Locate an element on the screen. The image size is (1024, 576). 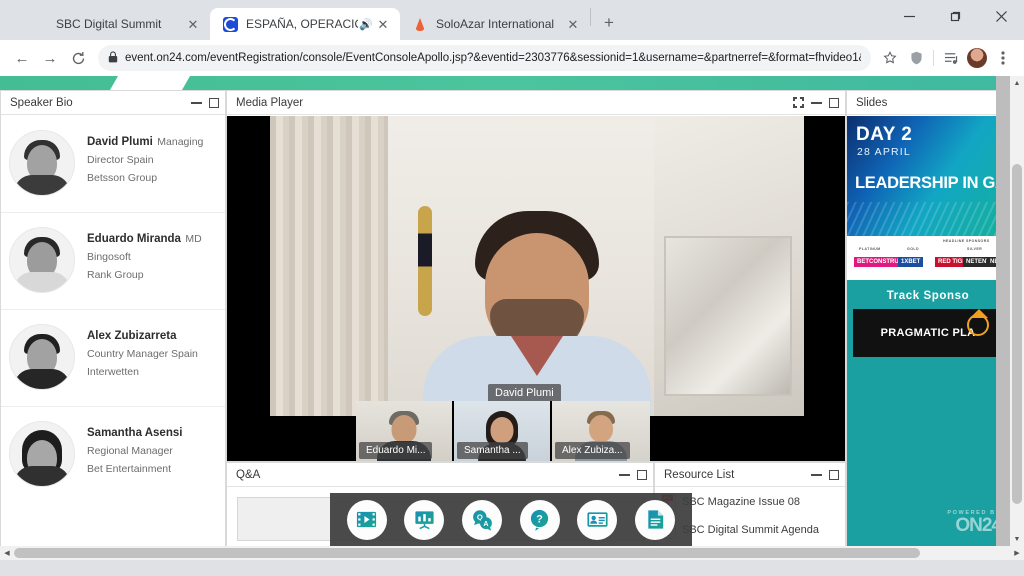
sponsor-caption-headline: HEADLINE SPONSORS is located at coordinates (966, 241).